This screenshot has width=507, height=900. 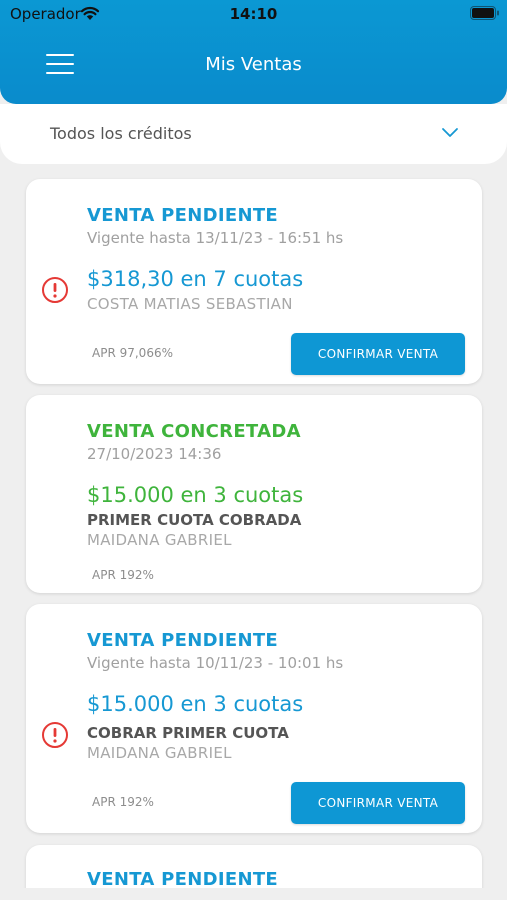 What do you see at coordinates (253, 52) in the screenshot?
I see `app-header: Operador 14:10 Mis Ventas` at bounding box center [253, 52].